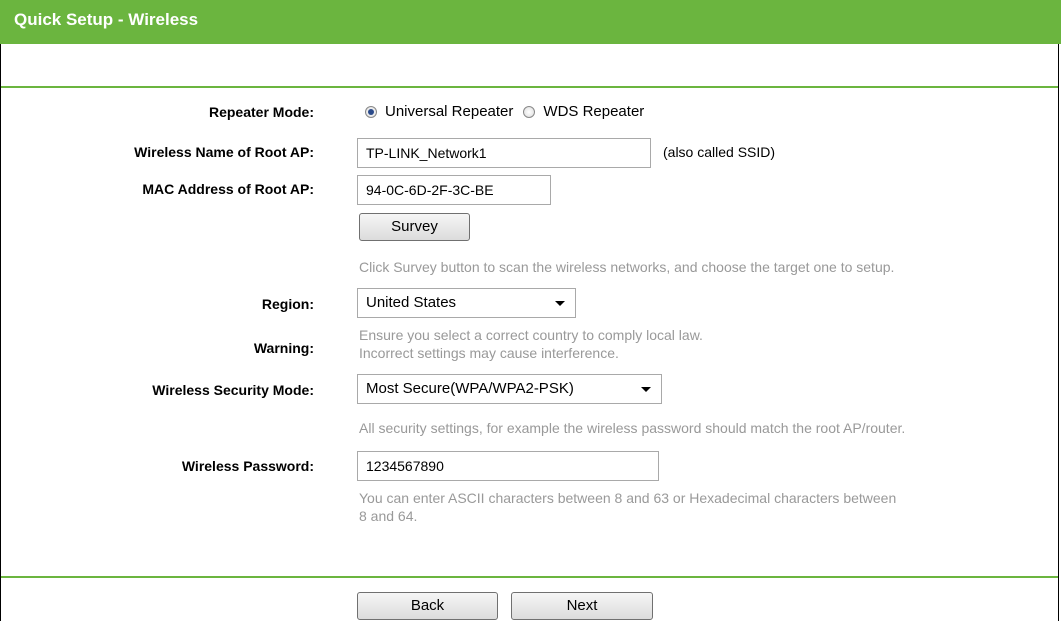 The width and height of the screenshot is (1061, 621). What do you see at coordinates (466, 303) in the screenshot?
I see `region-select: United States` at bounding box center [466, 303].